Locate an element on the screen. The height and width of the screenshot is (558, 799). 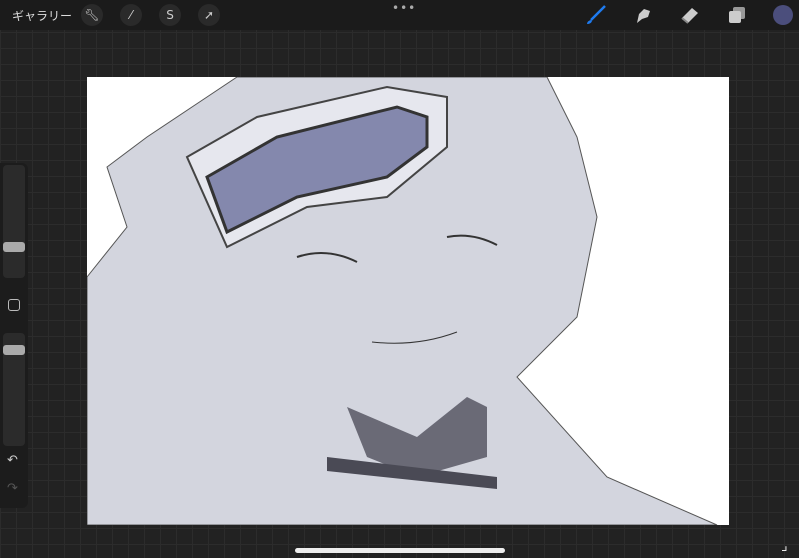
opacity-slider is located at coordinates (14, 389).